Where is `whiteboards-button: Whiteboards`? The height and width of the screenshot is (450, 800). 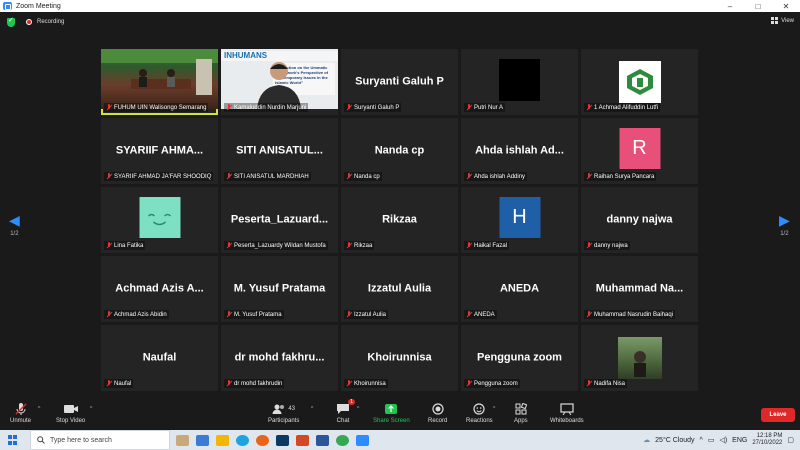
whiteboards-button: Whiteboards is located at coordinates (567, 413).